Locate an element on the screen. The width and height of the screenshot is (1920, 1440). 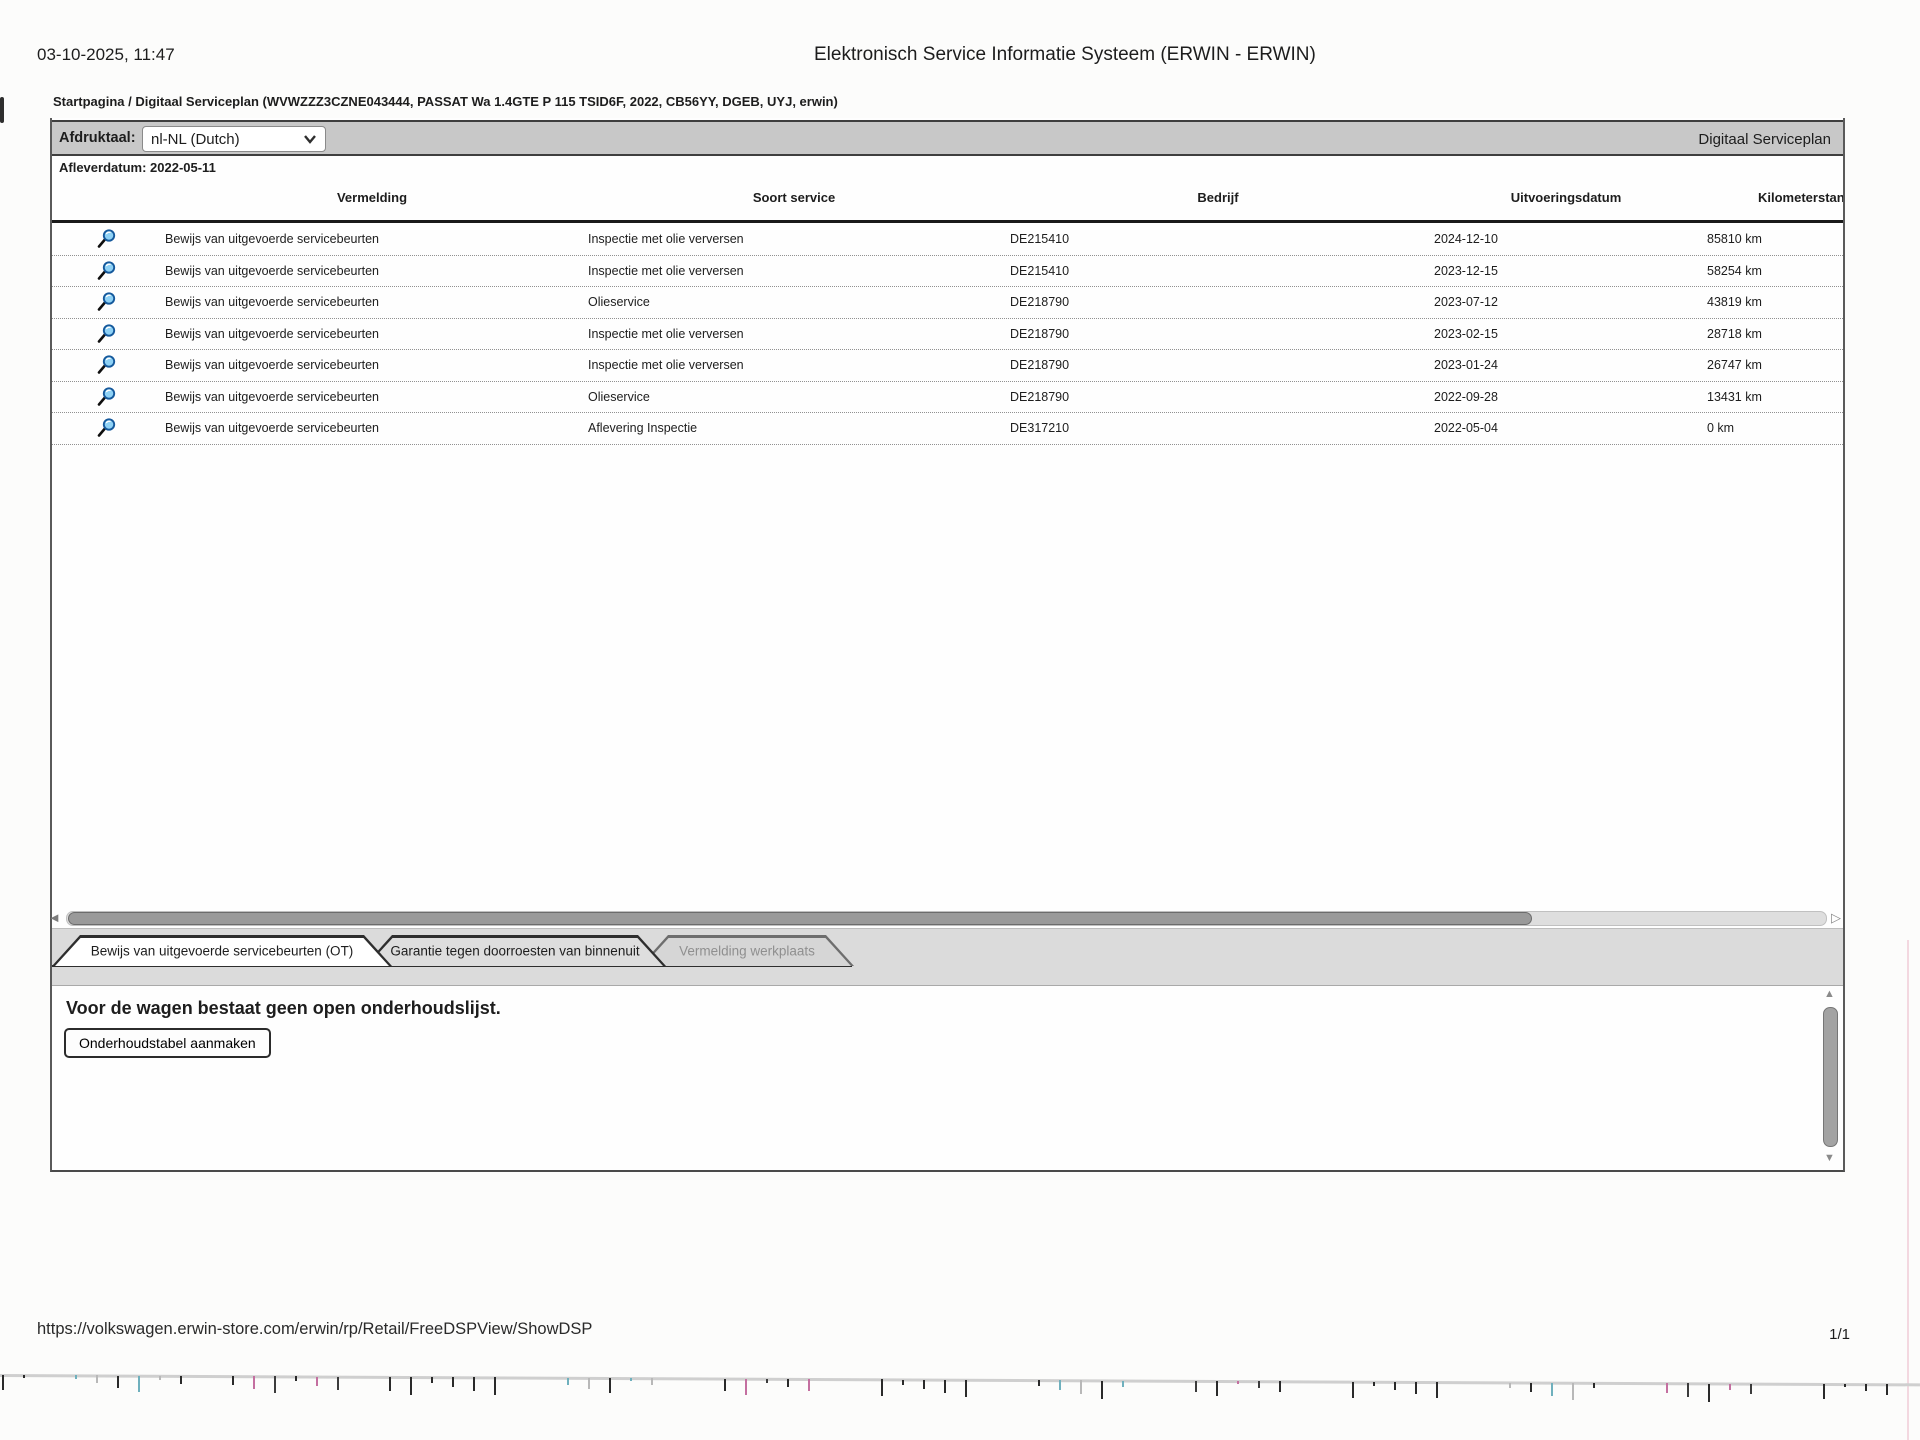
vertical-scrollbar: ▲ ▼ is located at coordinates (1830, 1076).